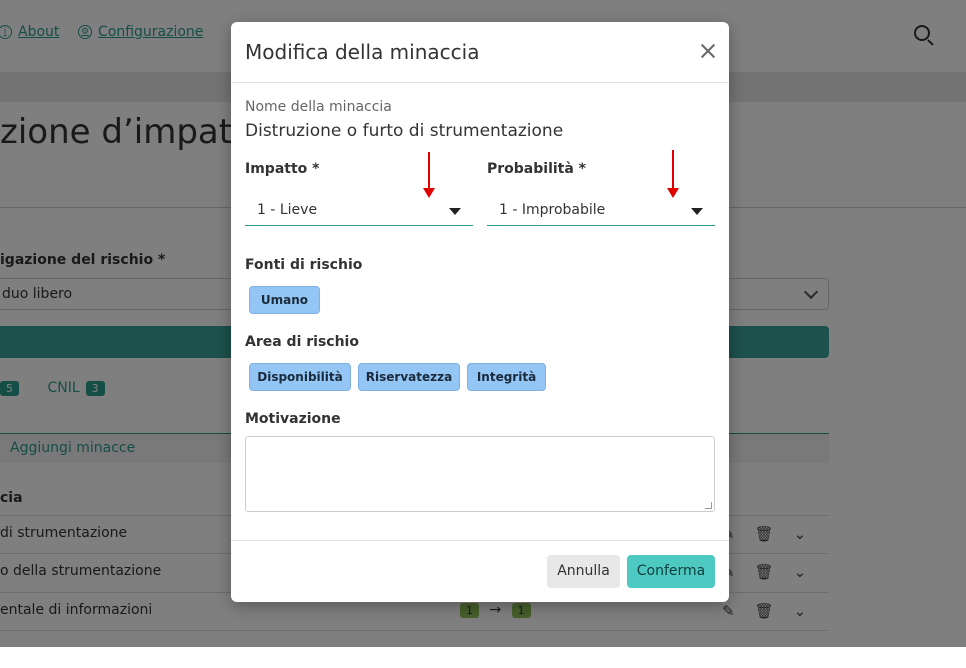 Image resolution: width=966 pixels, height=668 pixels. Describe the element at coordinates (293, 419) in the screenshot. I see `motivation-label: Motivazione` at that location.